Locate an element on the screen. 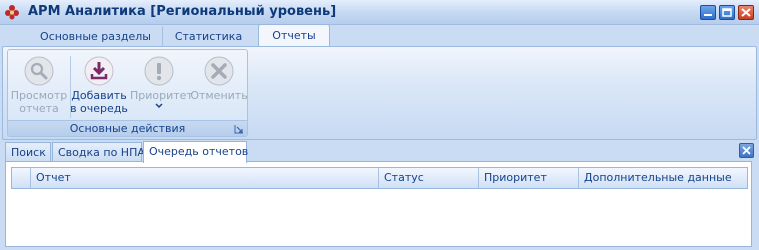 This screenshot has height=250, width=759. maximize-icon is located at coordinates (727, 12).